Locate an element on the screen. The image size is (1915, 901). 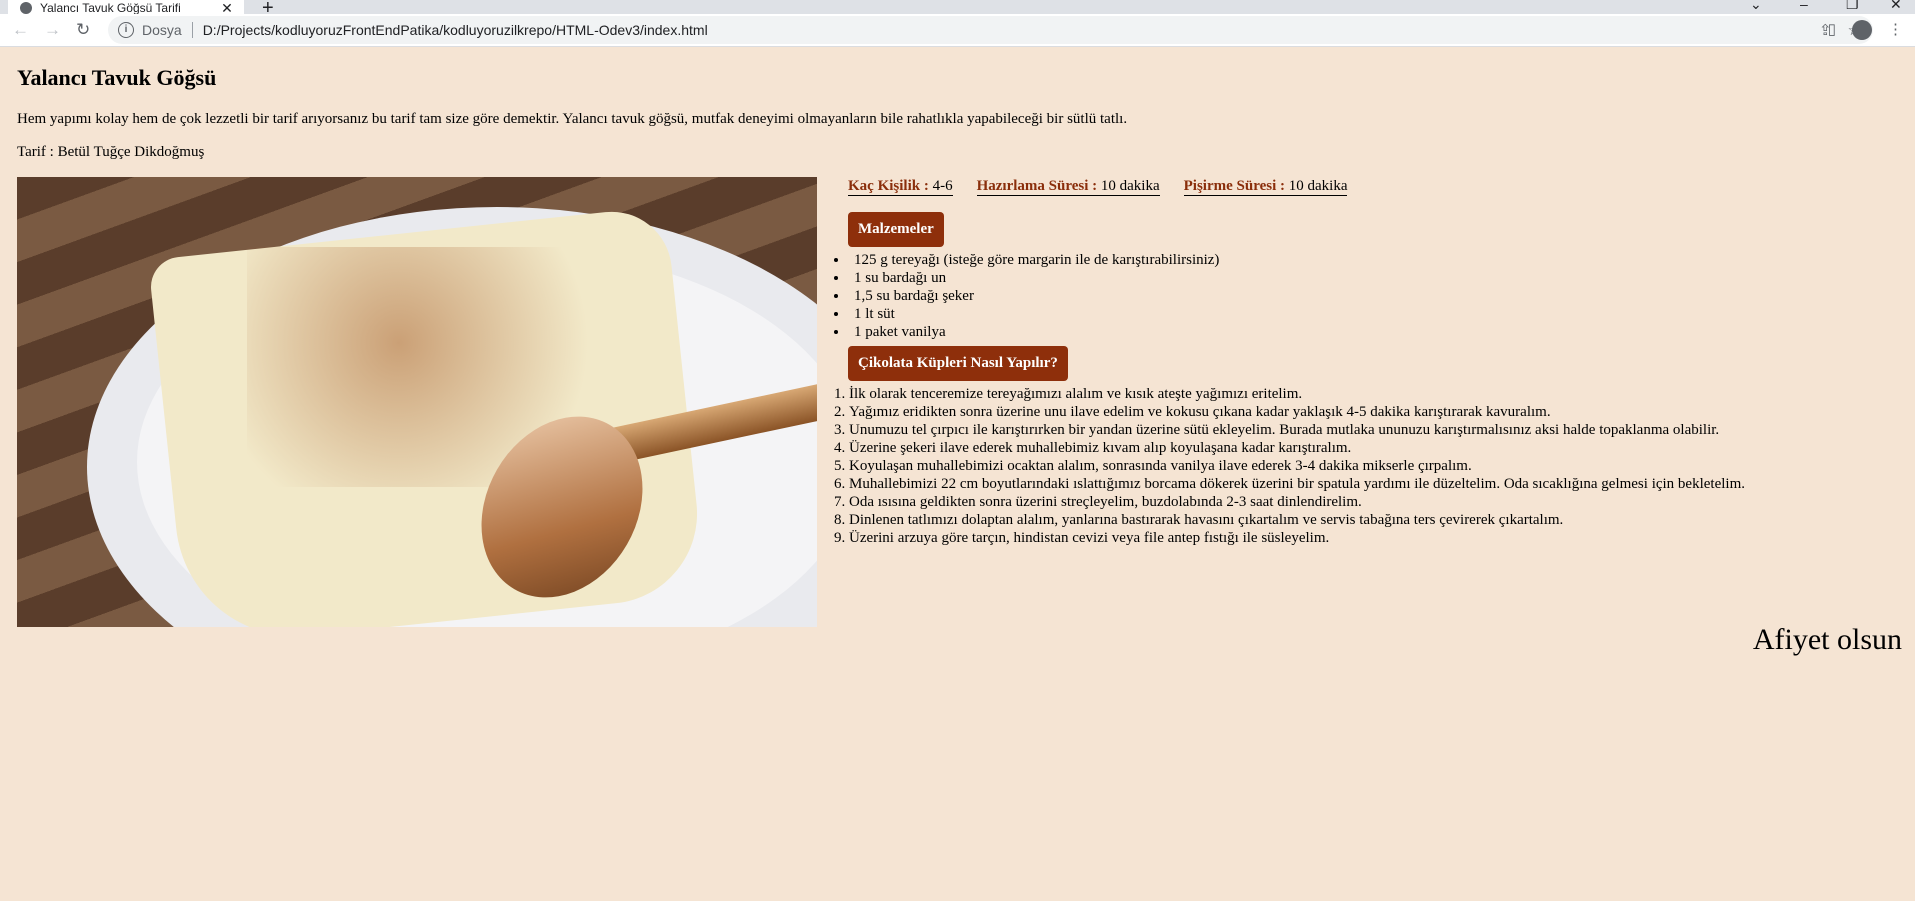
back-icon: ← is located at coordinates (20, 30).